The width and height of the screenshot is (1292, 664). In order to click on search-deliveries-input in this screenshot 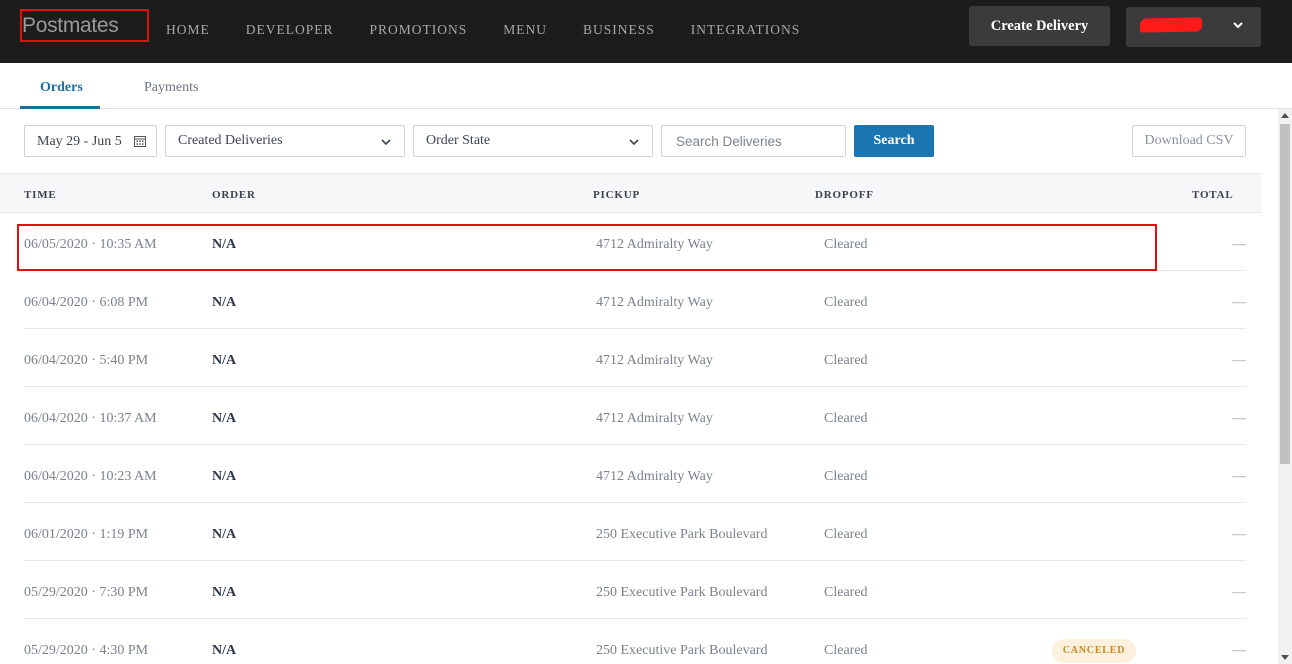, I will do `click(753, 141)`.